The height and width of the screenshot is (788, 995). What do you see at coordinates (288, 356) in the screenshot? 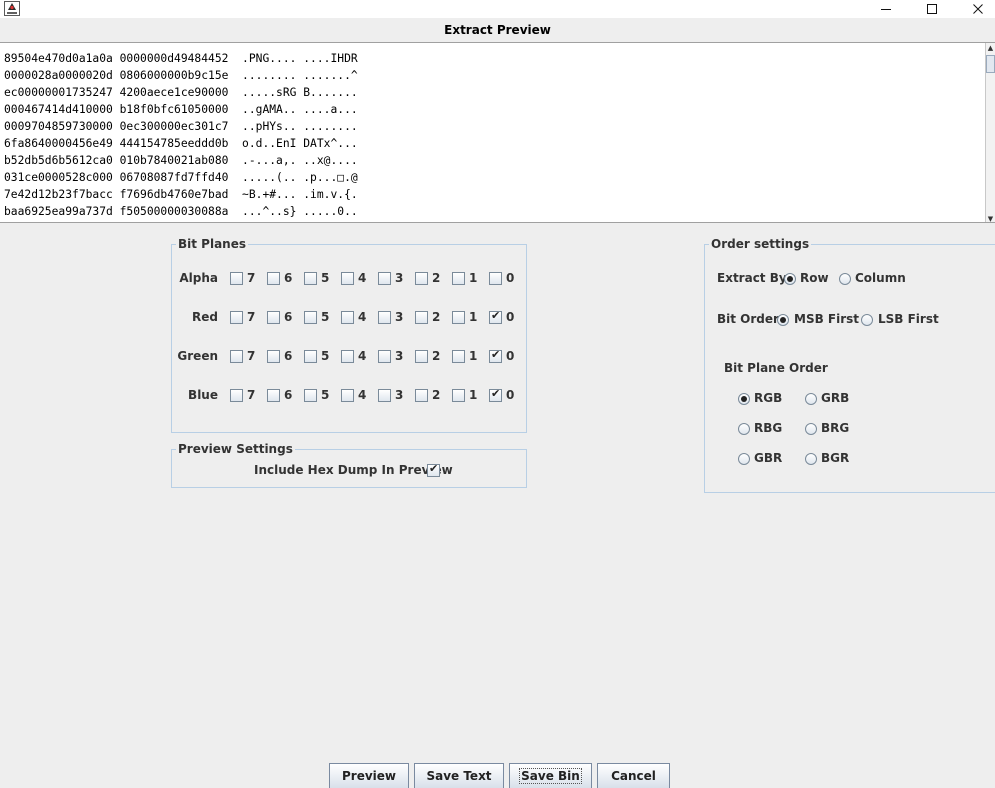
I see `bit-plane-green-6-label: 6` at bounding box center [288, 356].